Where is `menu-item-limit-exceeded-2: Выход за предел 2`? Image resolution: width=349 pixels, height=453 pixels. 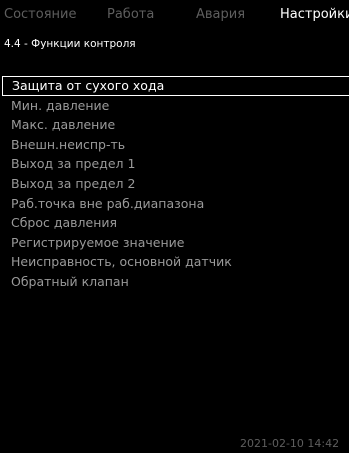
menu-item-limit-exceeded-2: Выход за предел 2 is located at coordinates (174, 184).